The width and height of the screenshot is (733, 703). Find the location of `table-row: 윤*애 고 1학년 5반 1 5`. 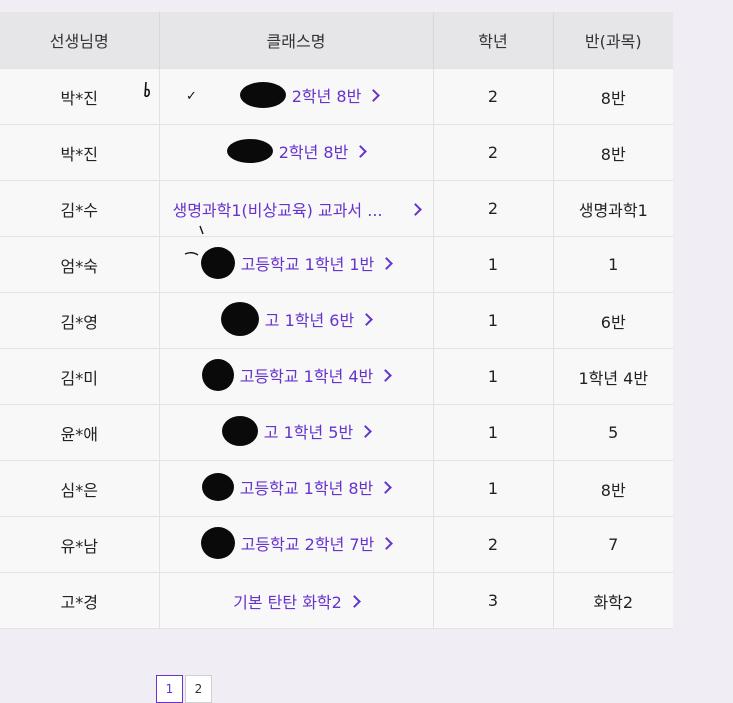

table-row: 윤*애 고 1학년 5반 1 5 is located at coordinates (336, 432).